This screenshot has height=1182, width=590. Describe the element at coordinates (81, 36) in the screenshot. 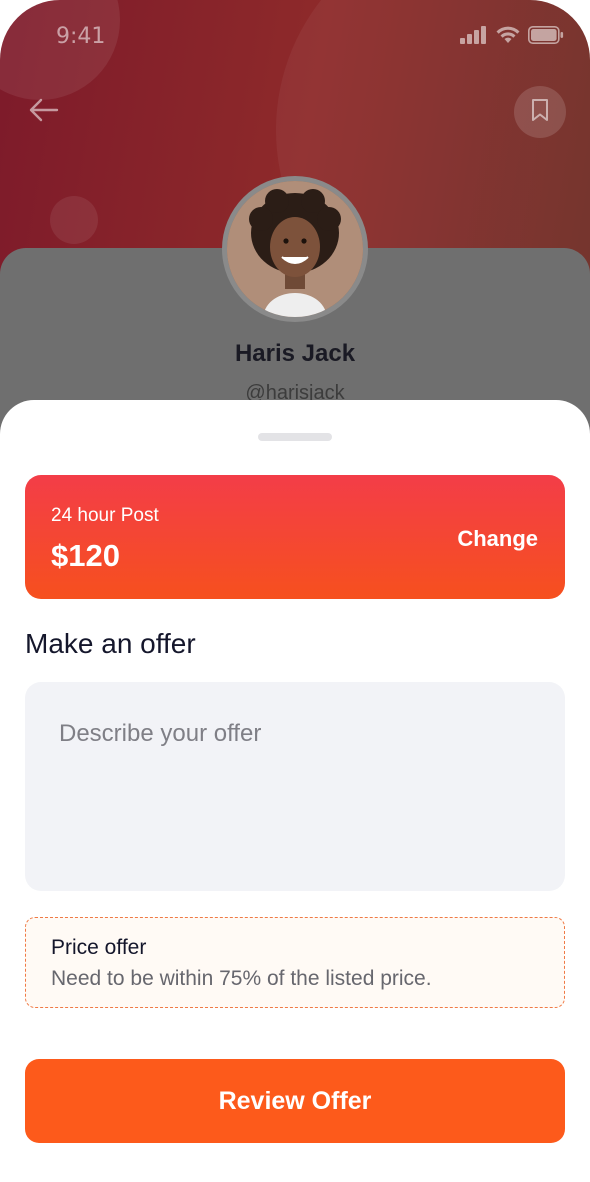

I see `status-time: 9:41` at that location.